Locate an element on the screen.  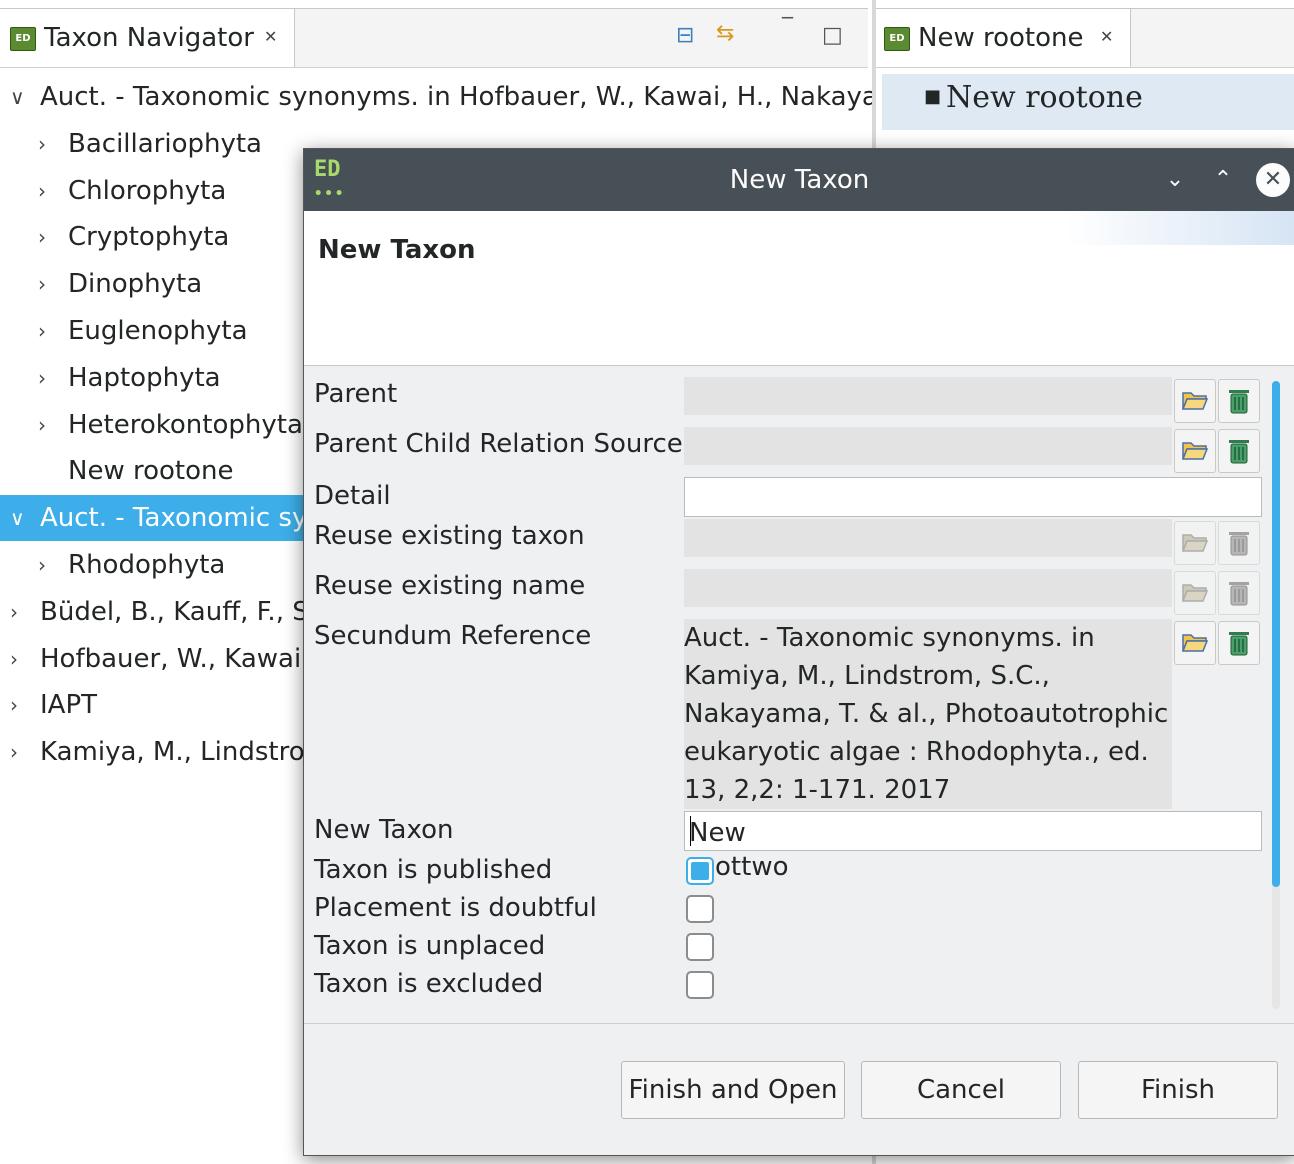
form-scrollbar-thumb is located at coordinates (1276, 634).